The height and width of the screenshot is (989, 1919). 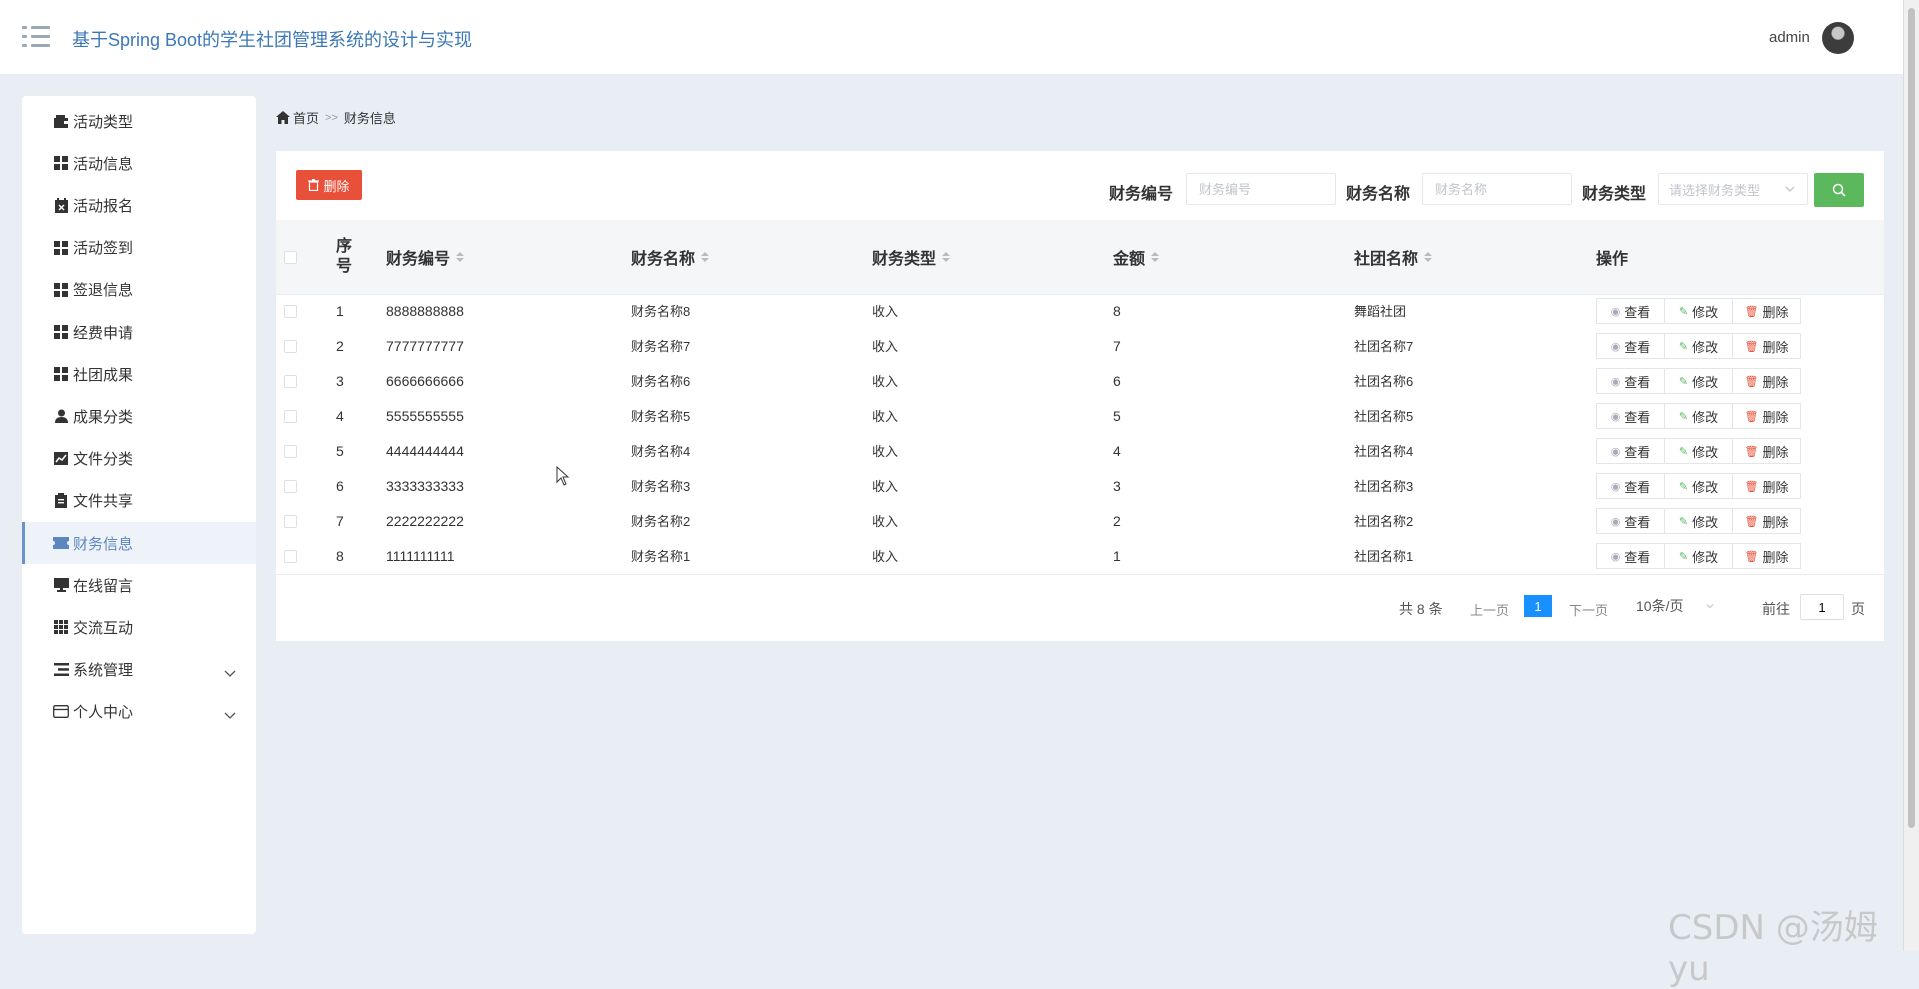 I want to click on column-header-club: 社团名称, so click(x=1393, y=257).